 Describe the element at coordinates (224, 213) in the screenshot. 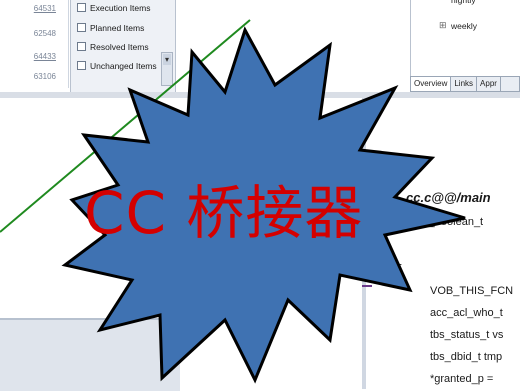

I see `overlay-title: CC 桥接器` at that location.